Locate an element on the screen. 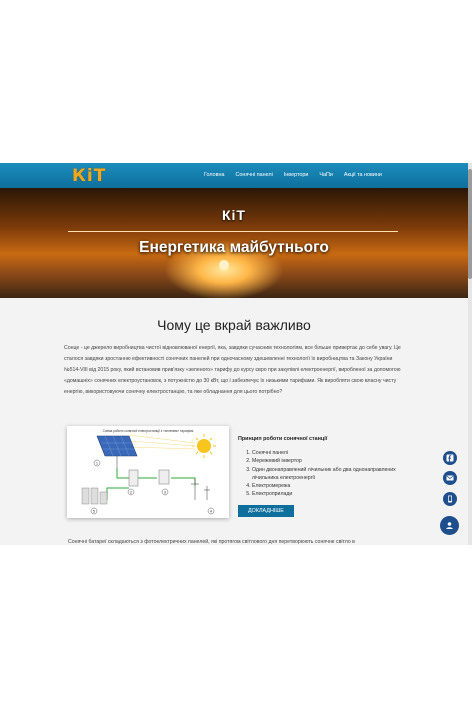  mail-button is located at coordinates (450, 478).